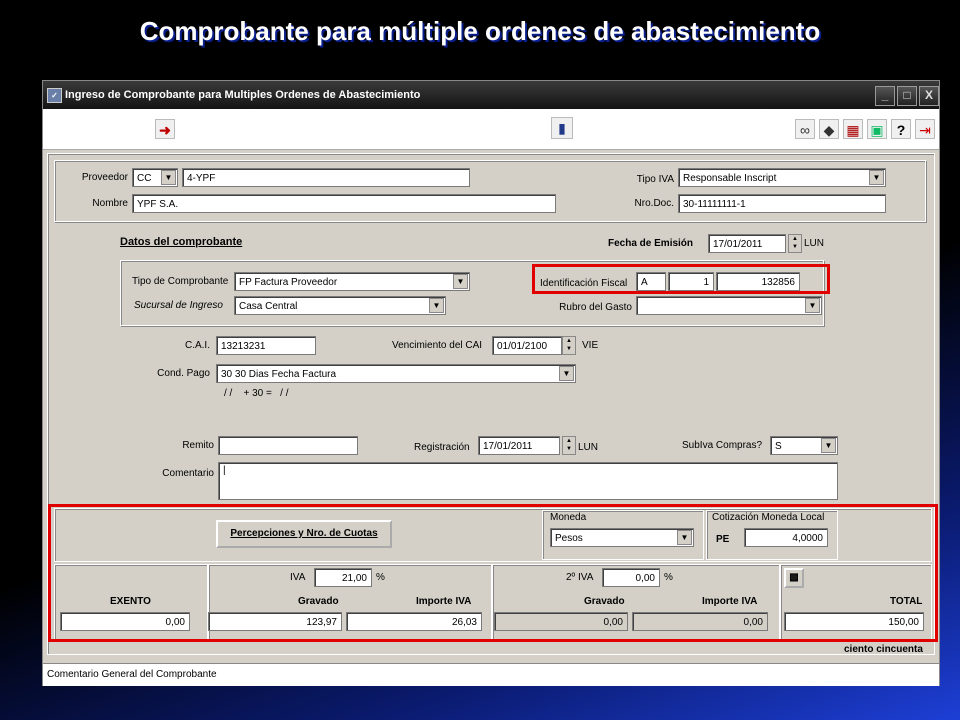 This screenshot has height=720, width=960. I want to click on cond-pago-label: Cond. Pago, so click(183, 373).